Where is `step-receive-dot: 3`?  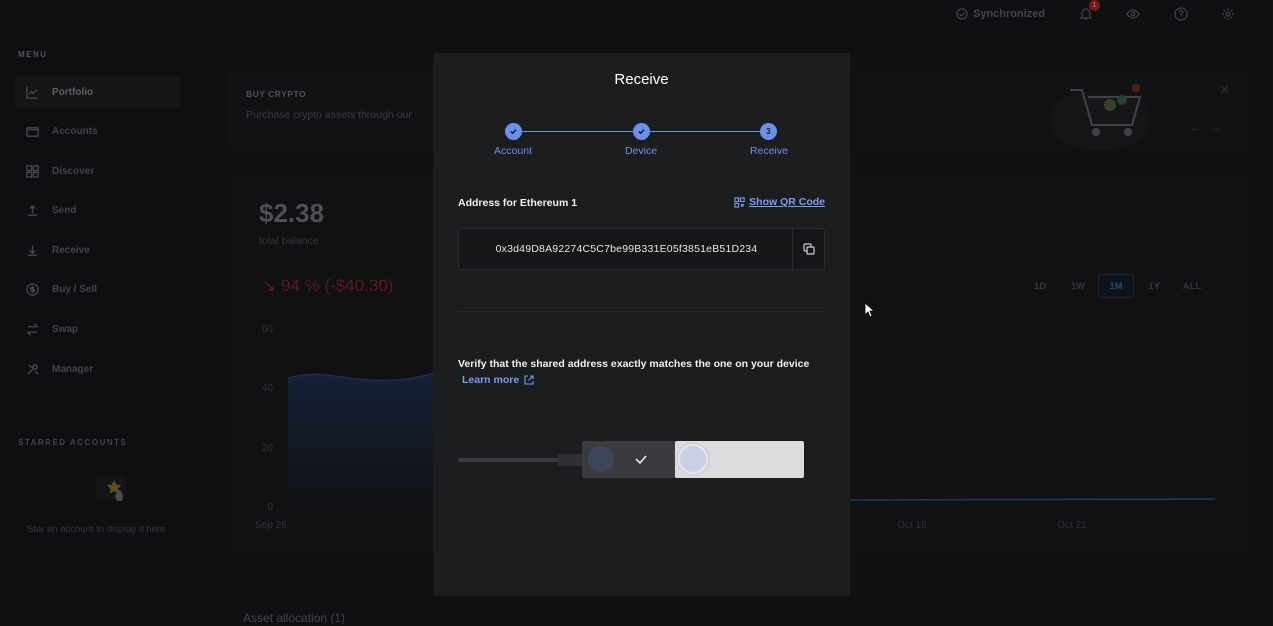
step-receive-dot: 3 is located at coordinates (768, 131).